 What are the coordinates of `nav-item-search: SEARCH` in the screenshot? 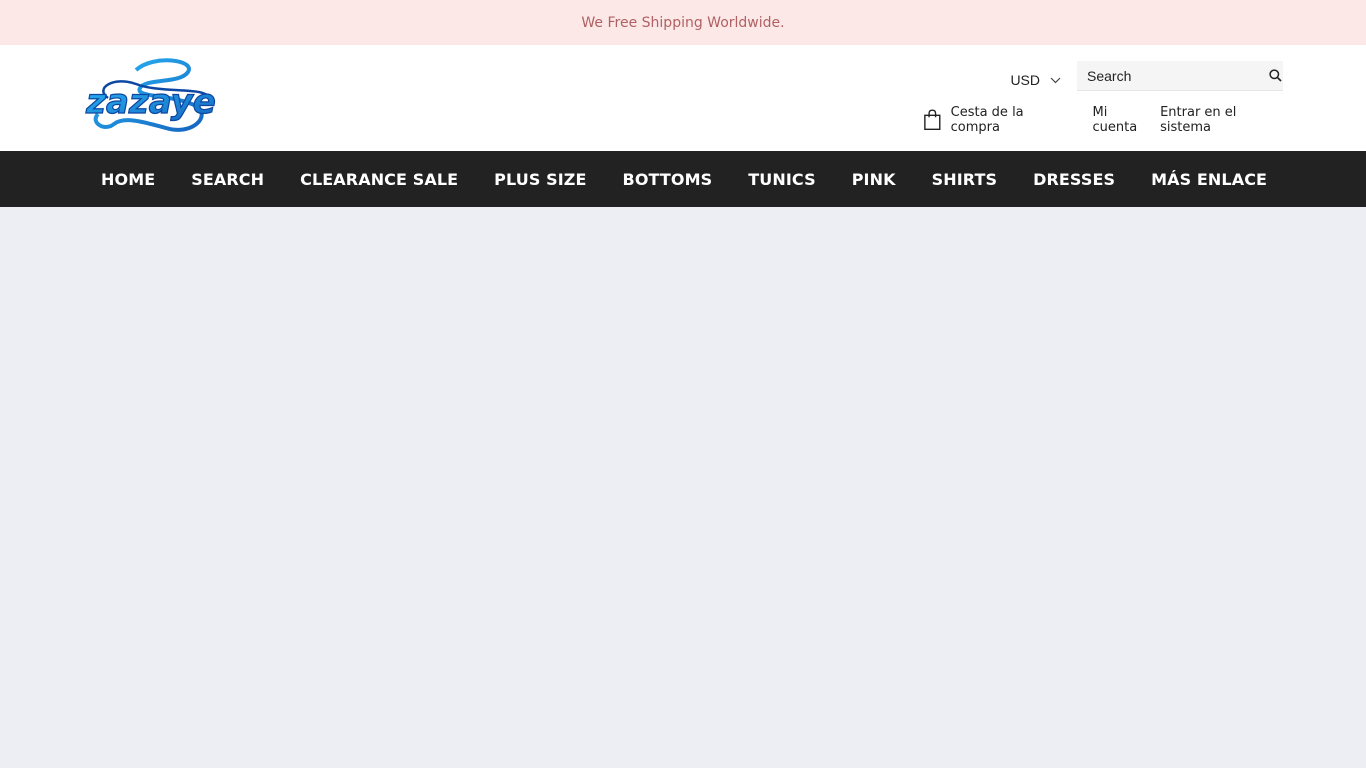 It's located at (227, 179).